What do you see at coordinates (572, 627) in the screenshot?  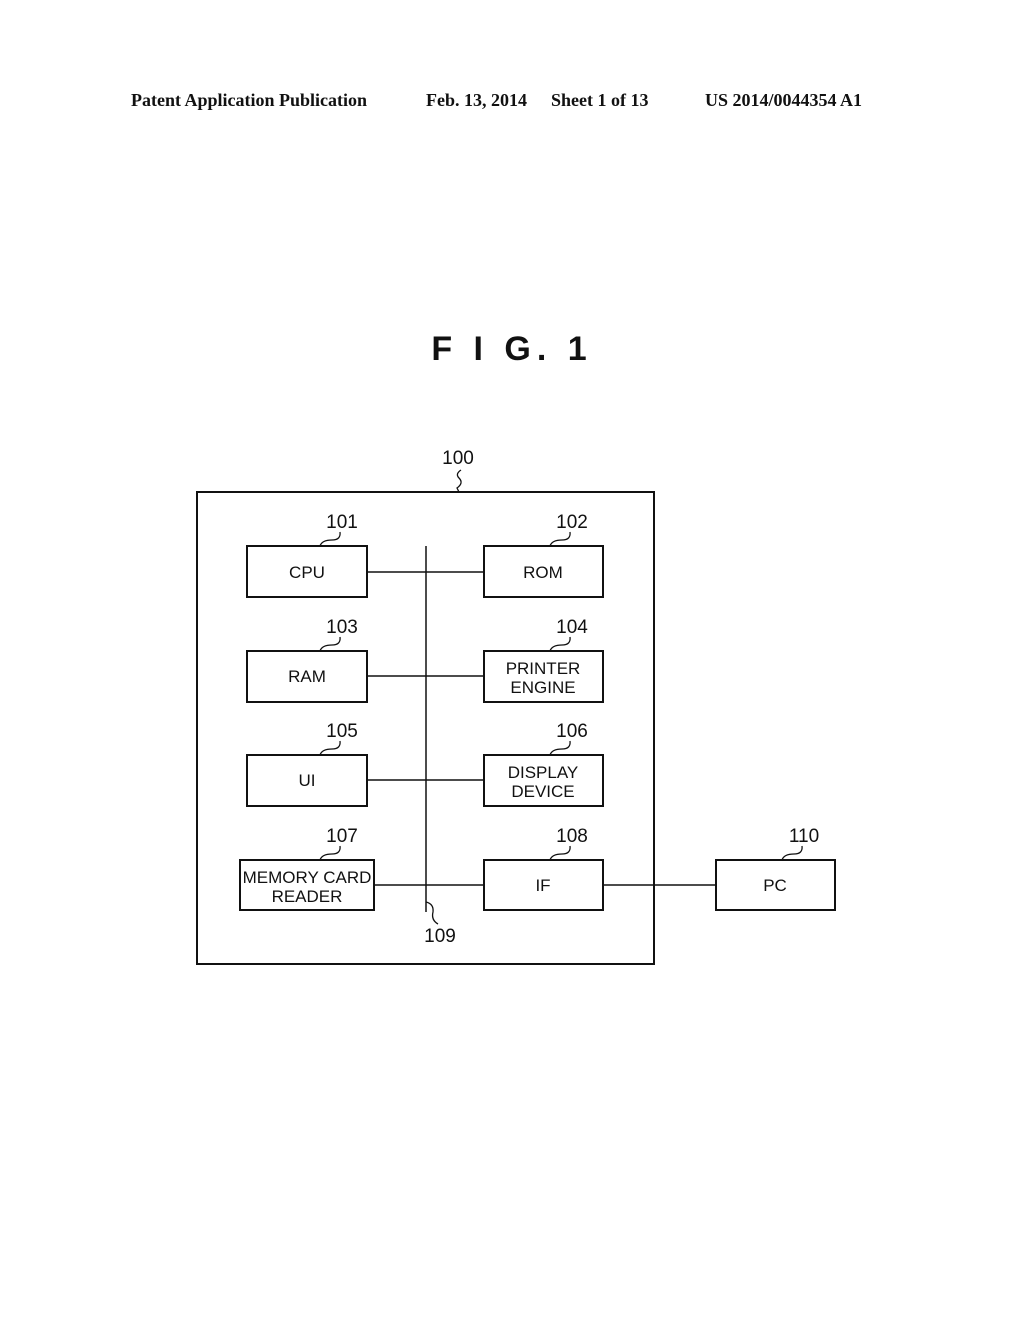 I see `block-ref: 104` at bounding box center [572, 627].